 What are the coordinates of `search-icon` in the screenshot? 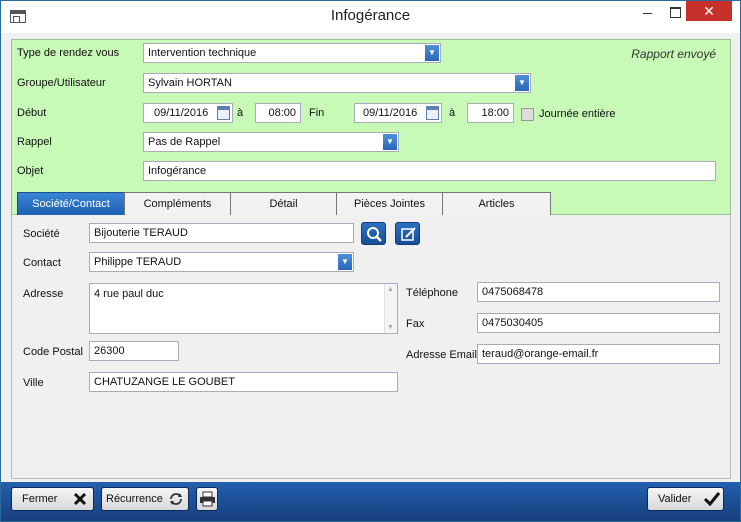 It's located at (374, 234).